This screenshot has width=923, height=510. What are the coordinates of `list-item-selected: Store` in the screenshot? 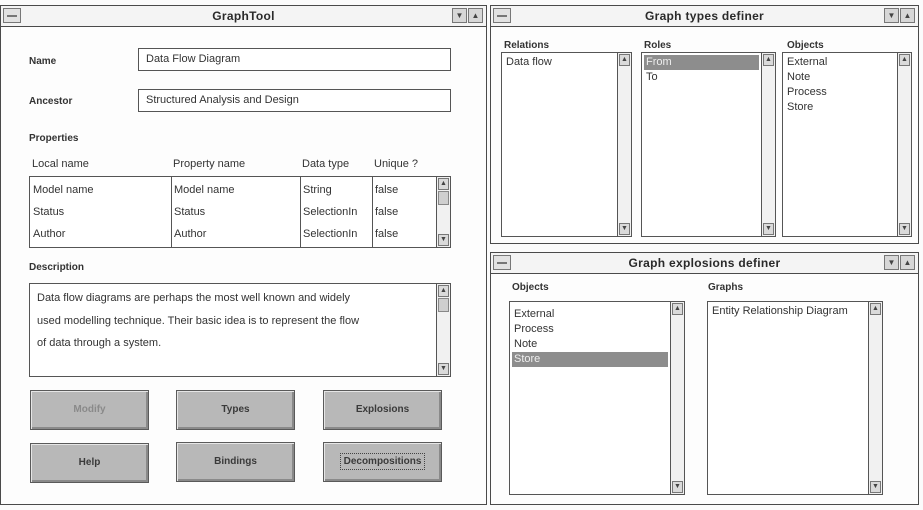 It's located at (590, 359).